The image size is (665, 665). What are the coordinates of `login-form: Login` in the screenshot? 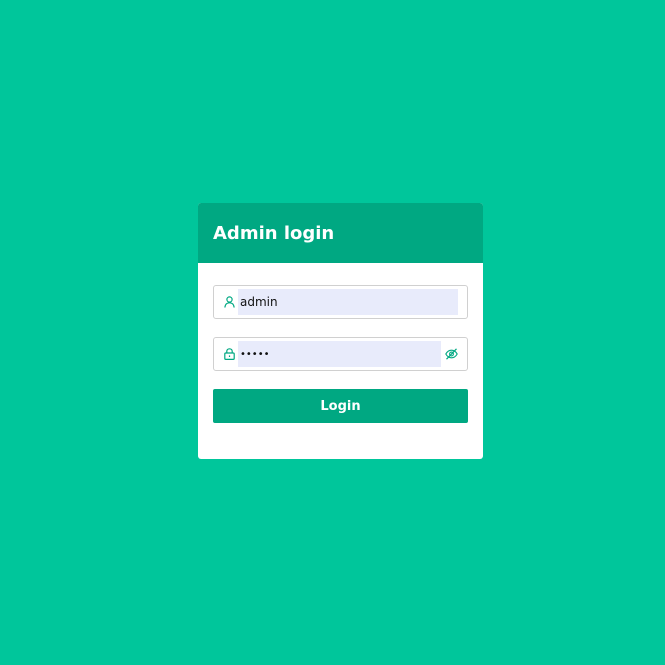 It's located at (340, 343).